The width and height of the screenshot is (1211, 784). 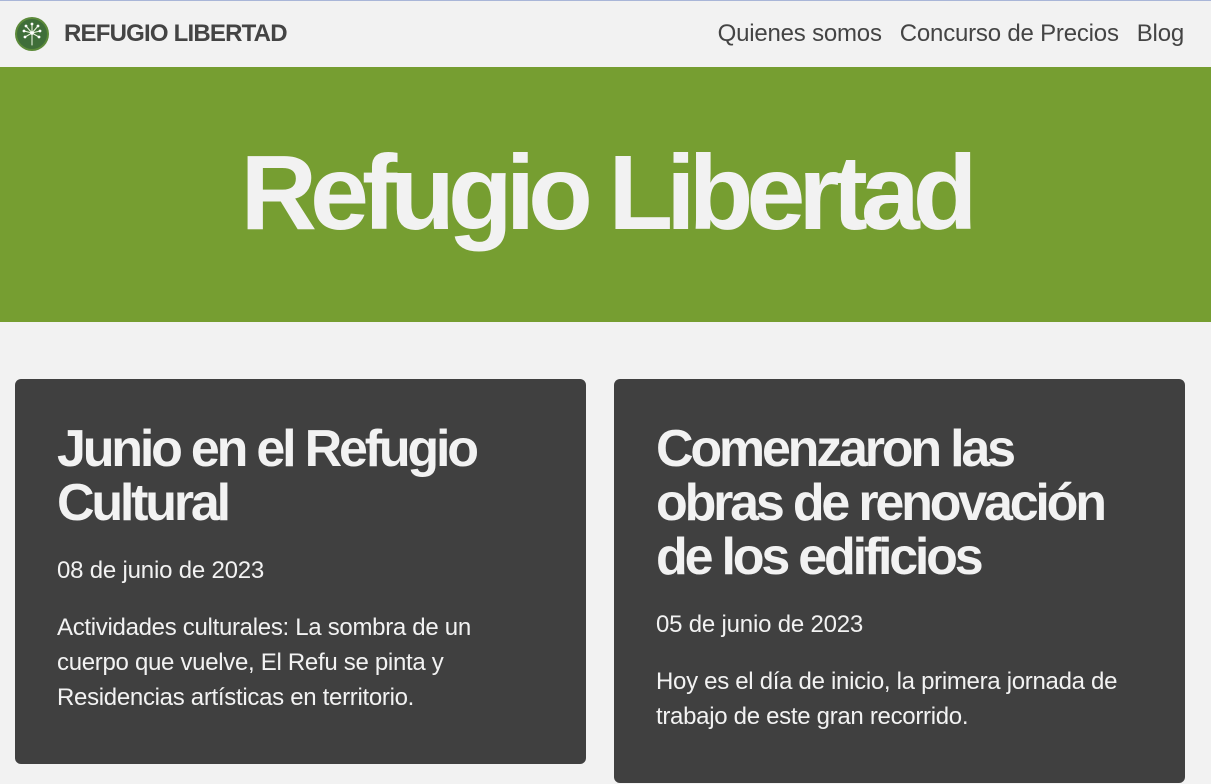 What do you see at coordinates (1160, 34) in the screenshot?
I see `nav-link-blog: Blog` at bounding box center [1160, 34].